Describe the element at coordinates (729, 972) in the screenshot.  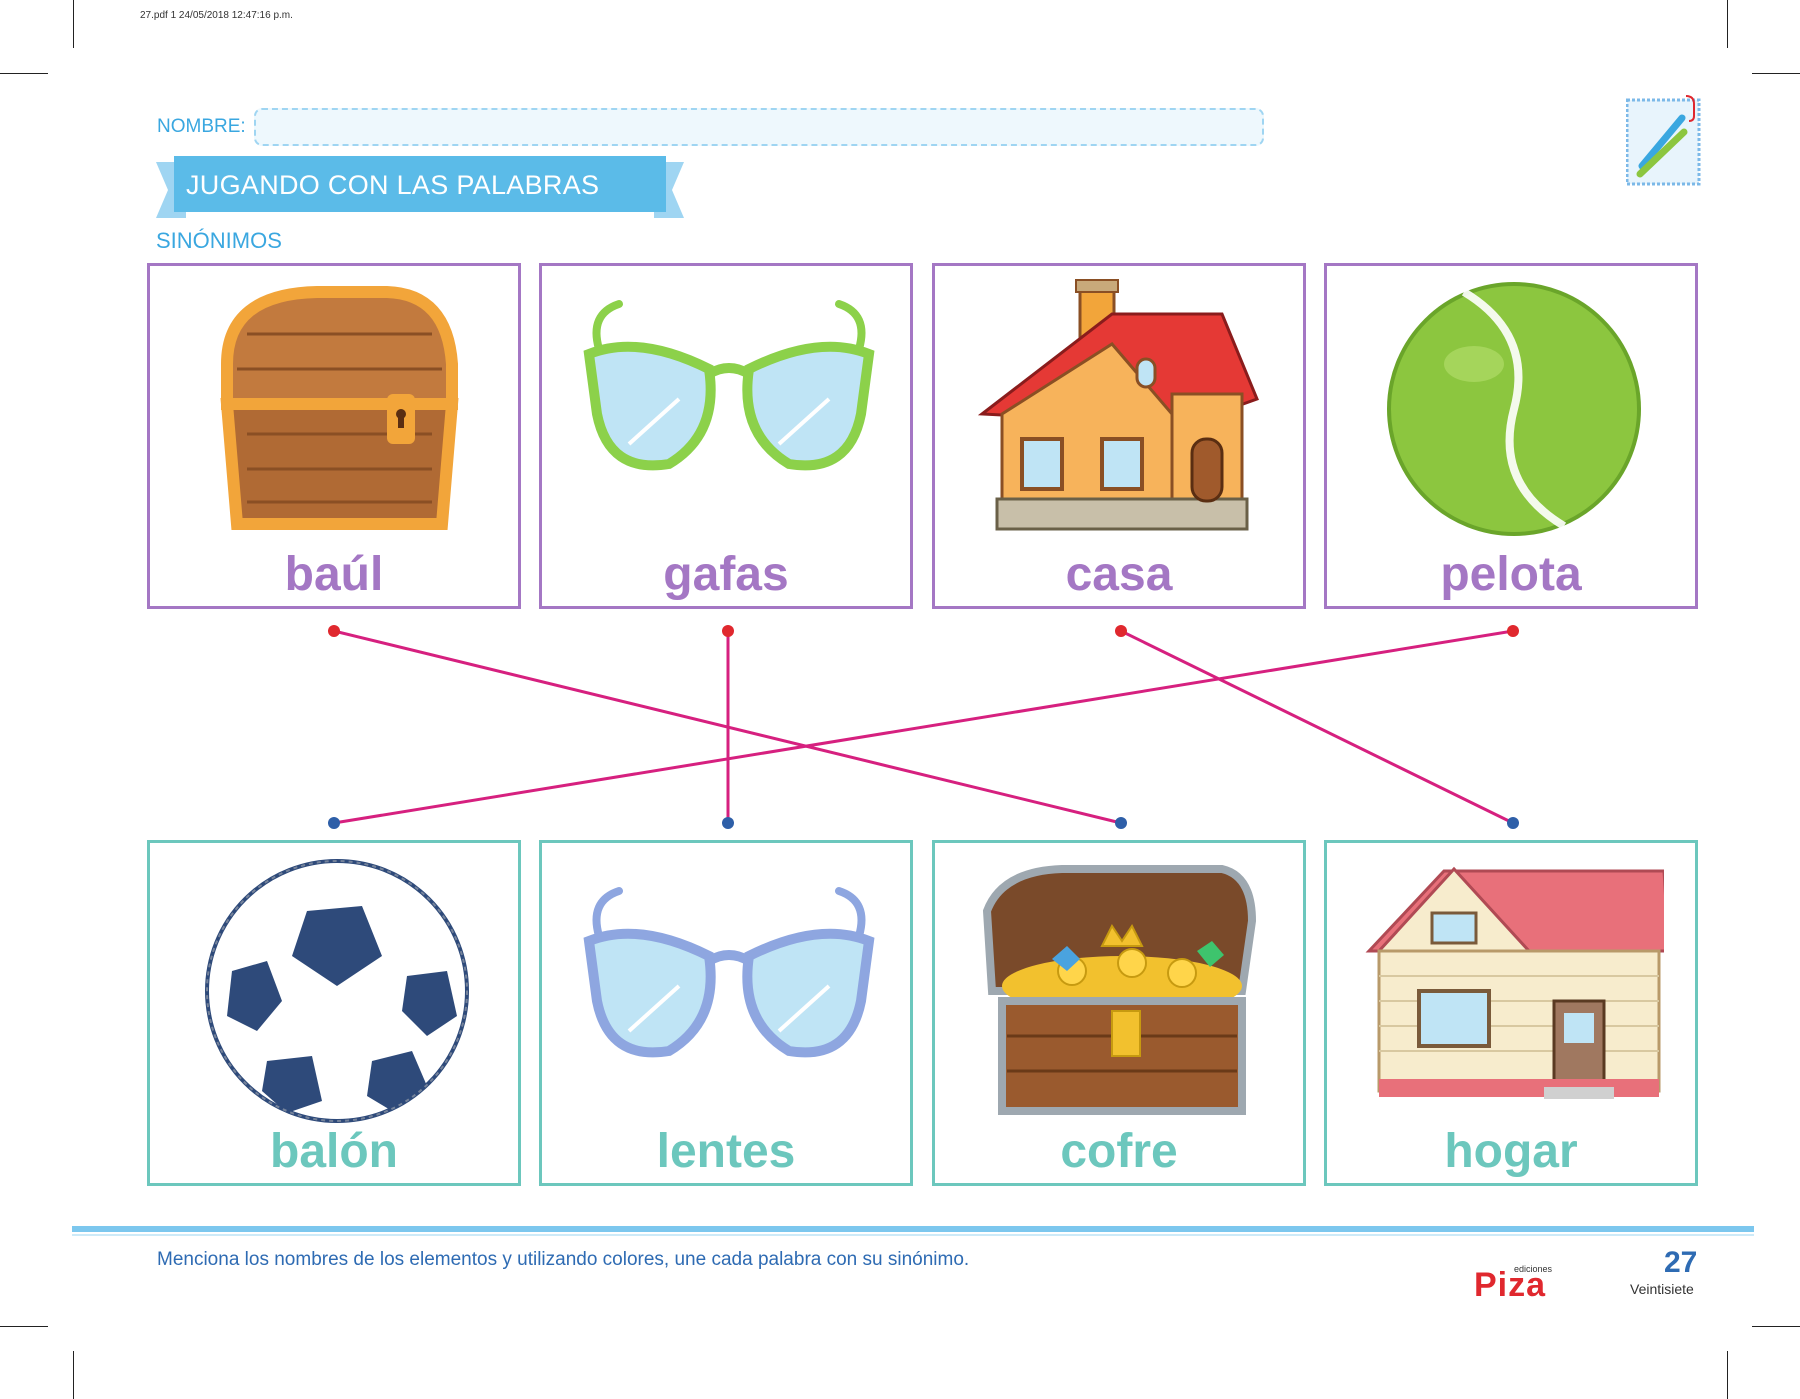
I see `blue-glasses-icon` at that location.